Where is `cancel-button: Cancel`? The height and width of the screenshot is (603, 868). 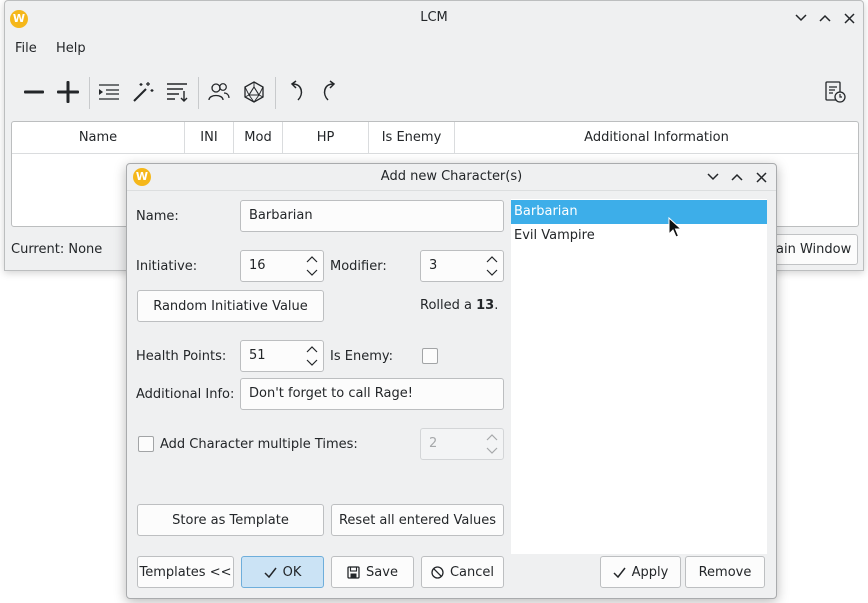 cancel-button: Cancel is located at coordinates (462, 572).